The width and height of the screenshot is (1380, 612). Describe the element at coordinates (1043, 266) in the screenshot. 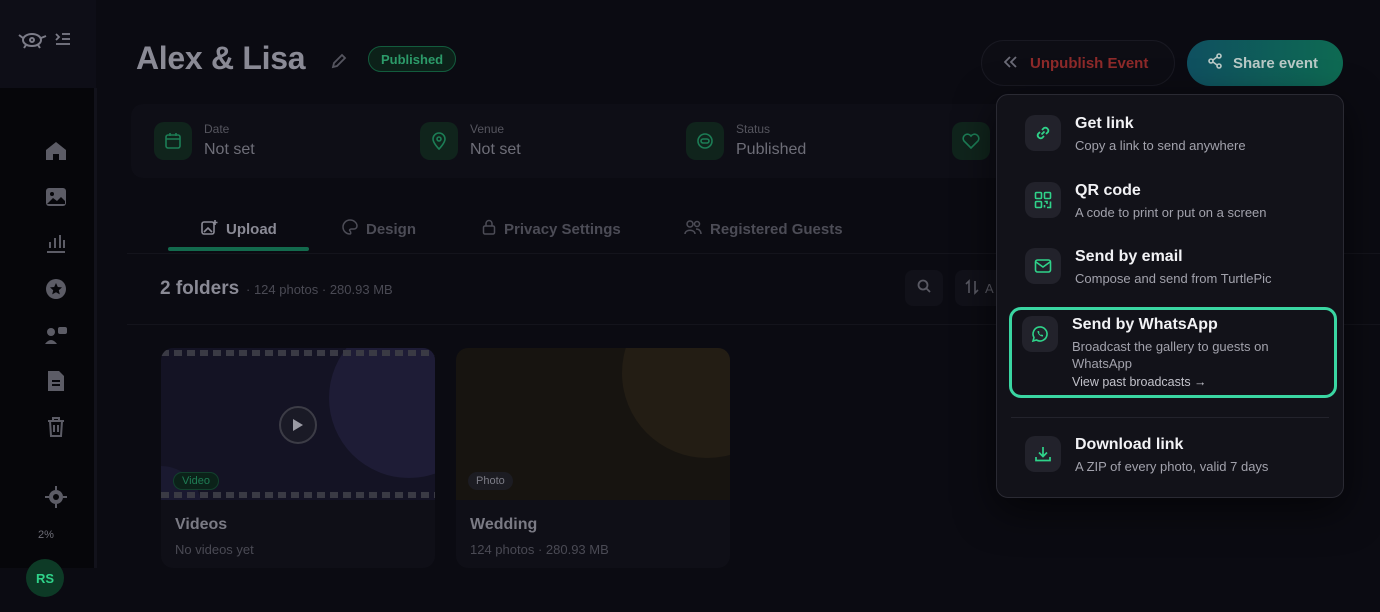

I see `mail-icon` at that location.